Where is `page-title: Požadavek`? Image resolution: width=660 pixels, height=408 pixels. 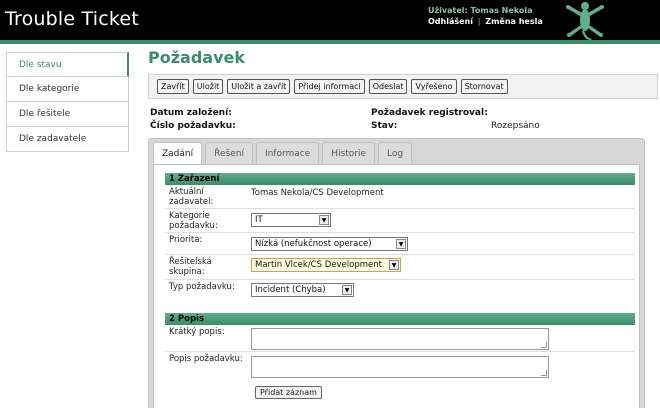
page-title: Požadavek is located at coordinates (196, 57).